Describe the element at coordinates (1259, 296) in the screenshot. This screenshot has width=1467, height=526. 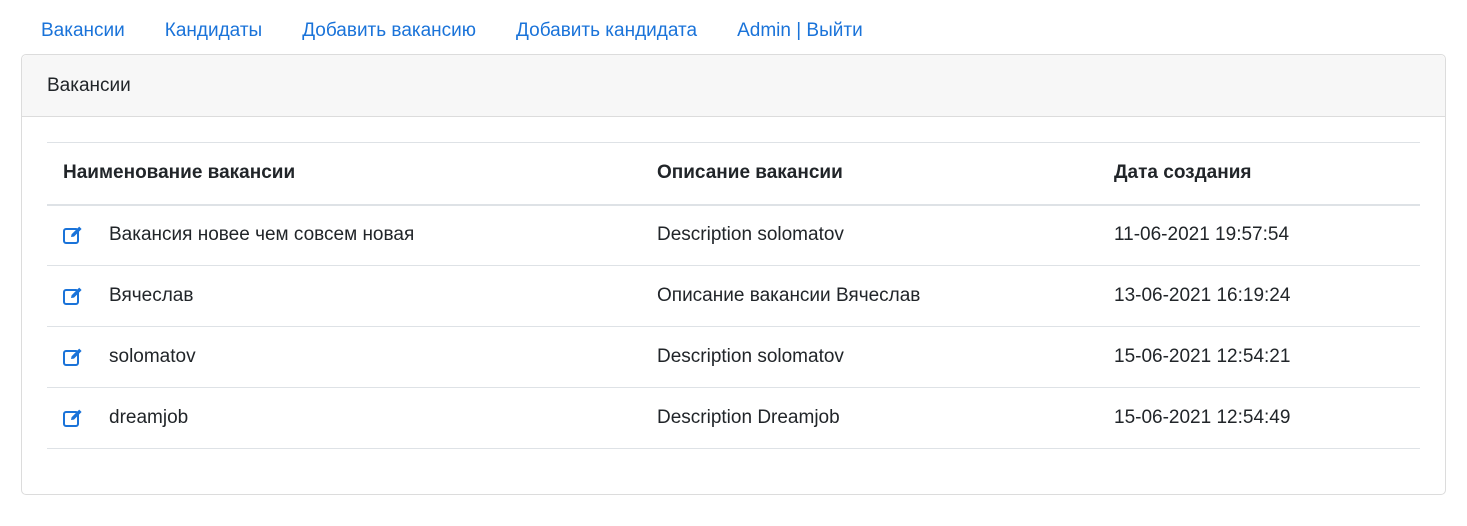
I see `cell-created: 13-06-2021 16:19:24` at that location.